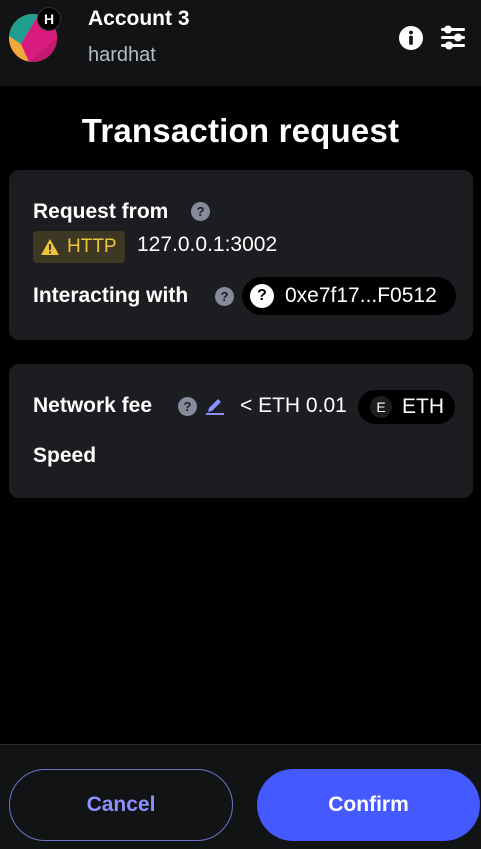 The image size is (481, 849). What do you see at coordinates (121, 805) in the screenshot?
I see `cancel-button: Cancel` at bounding box center [121, 805].